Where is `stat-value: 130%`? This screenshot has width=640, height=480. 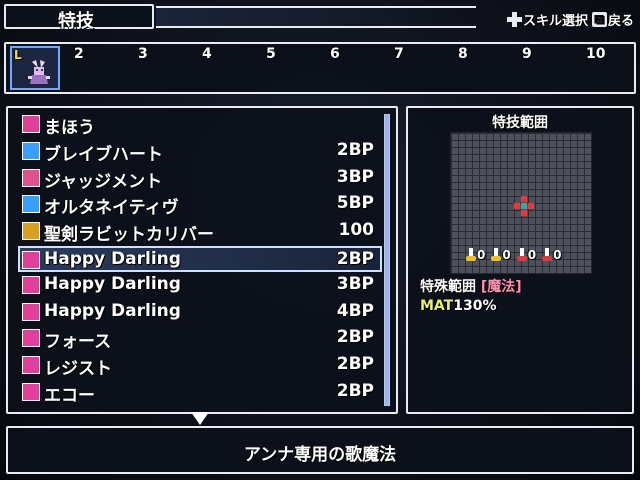 stat-value: 130% is located at coordinates (475, 306).